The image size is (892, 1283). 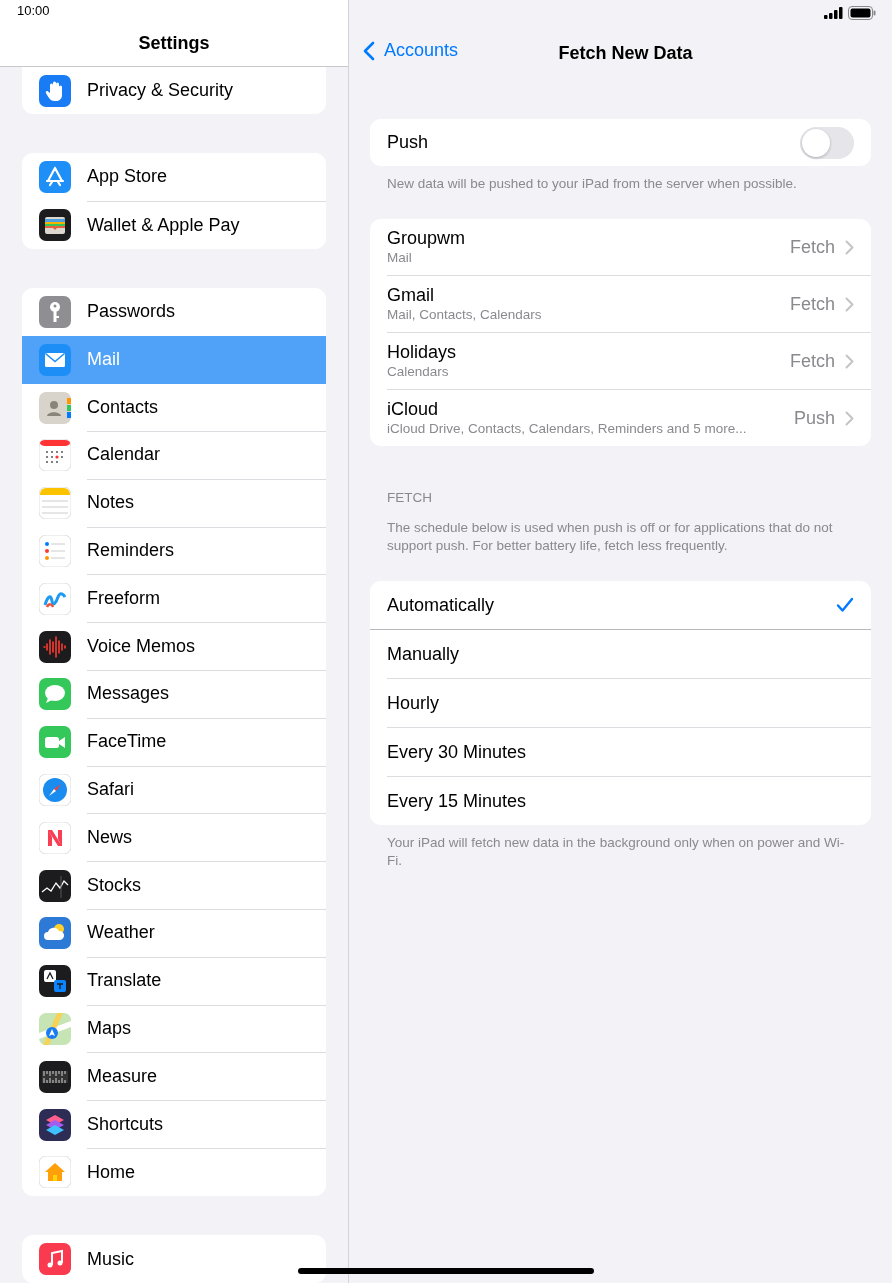 I want to click on item-label: Translate, so click(x=124, y=981).